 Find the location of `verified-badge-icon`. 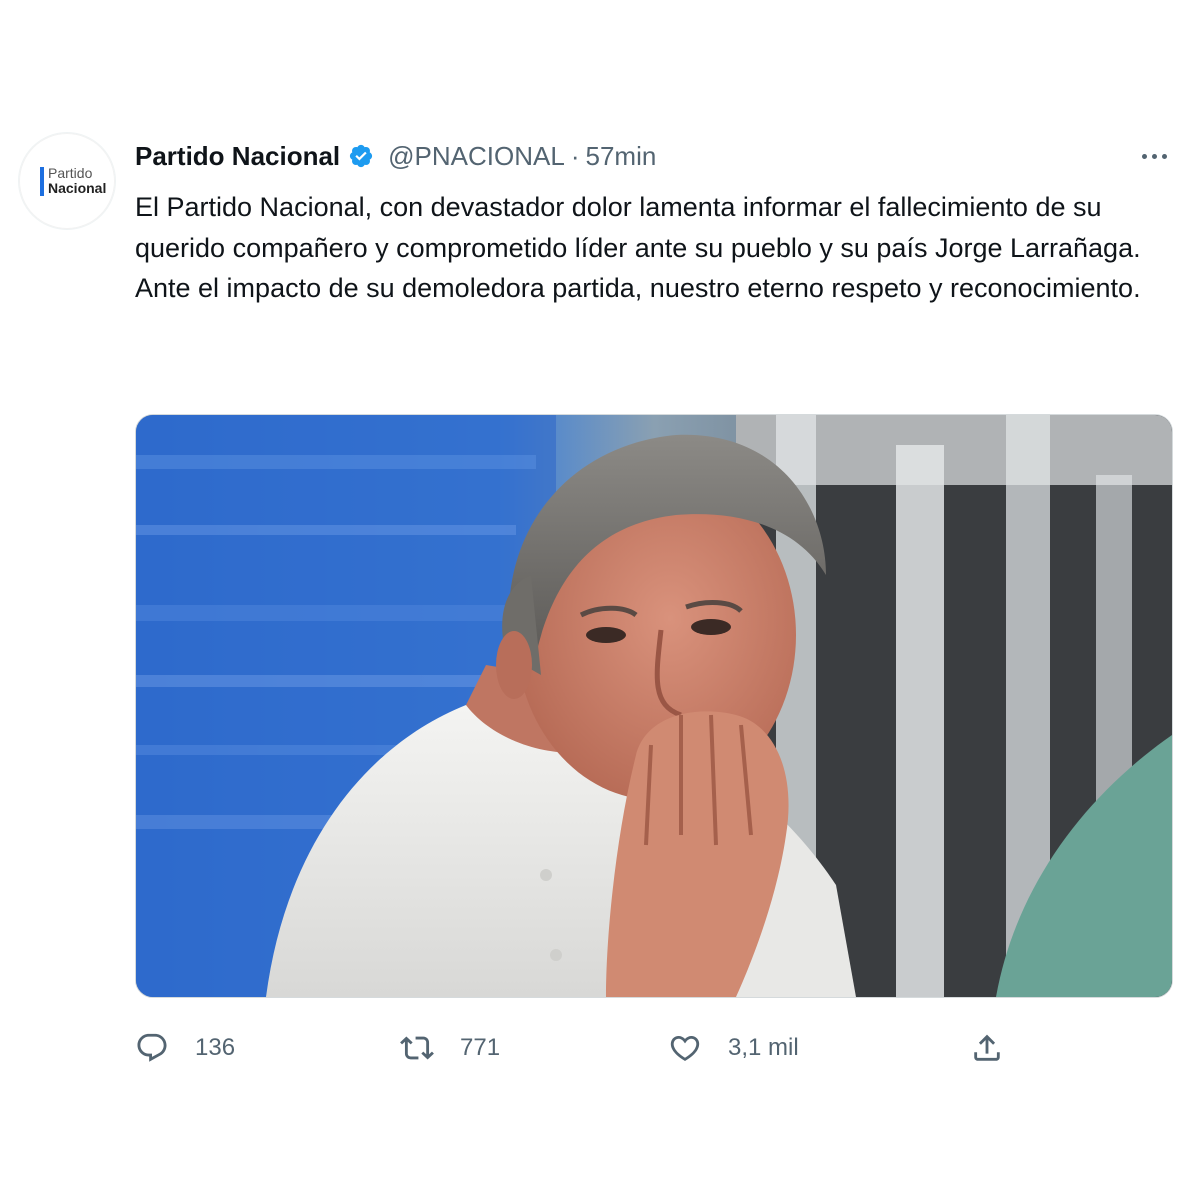

verified-badge-icon is located at coordinates (361, 156).